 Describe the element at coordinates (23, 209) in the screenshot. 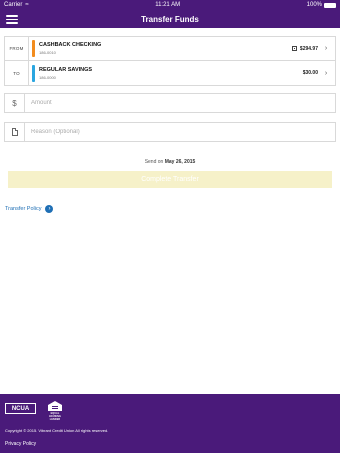

I see `transfer-policy-label: Transfer Policy` at that location.